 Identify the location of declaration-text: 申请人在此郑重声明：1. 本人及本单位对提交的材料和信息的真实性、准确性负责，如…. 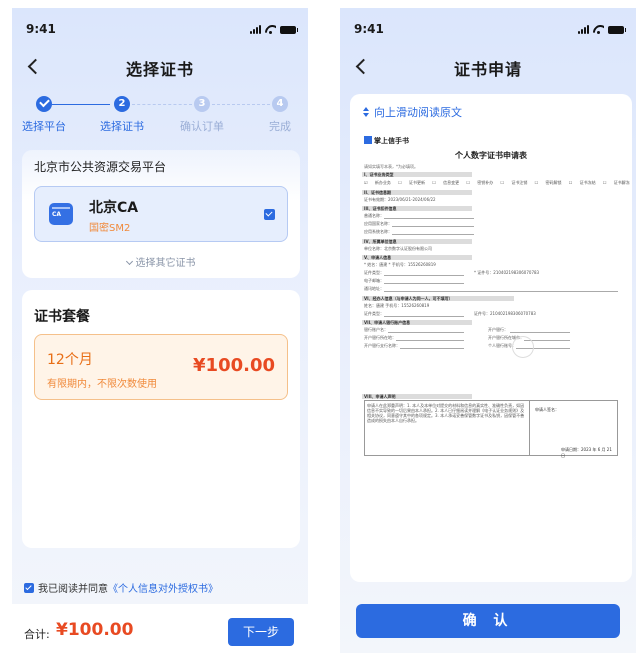
(446, 413).